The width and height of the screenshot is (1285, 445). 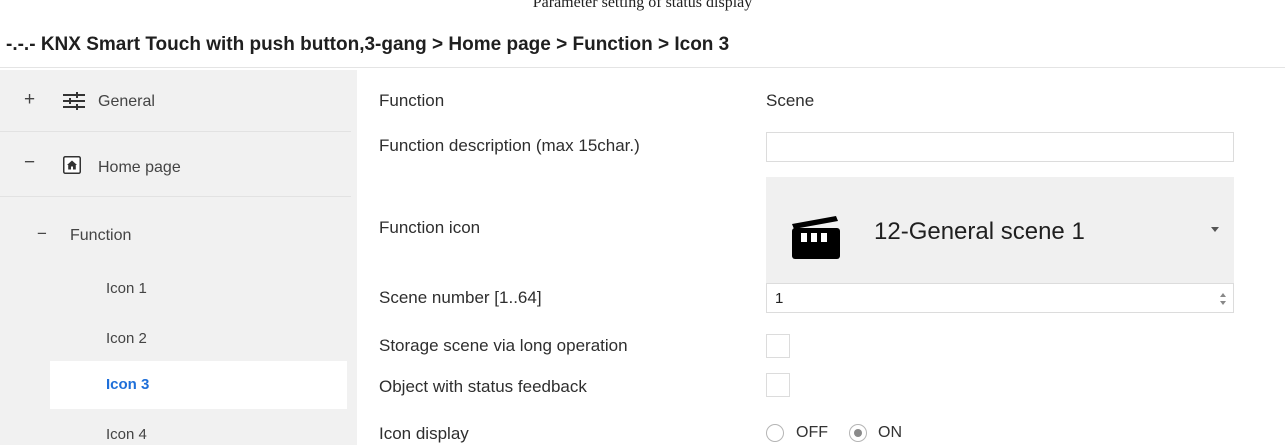 I want to click on description-label: Function description (max 15char.), so click(x=509, y=145).